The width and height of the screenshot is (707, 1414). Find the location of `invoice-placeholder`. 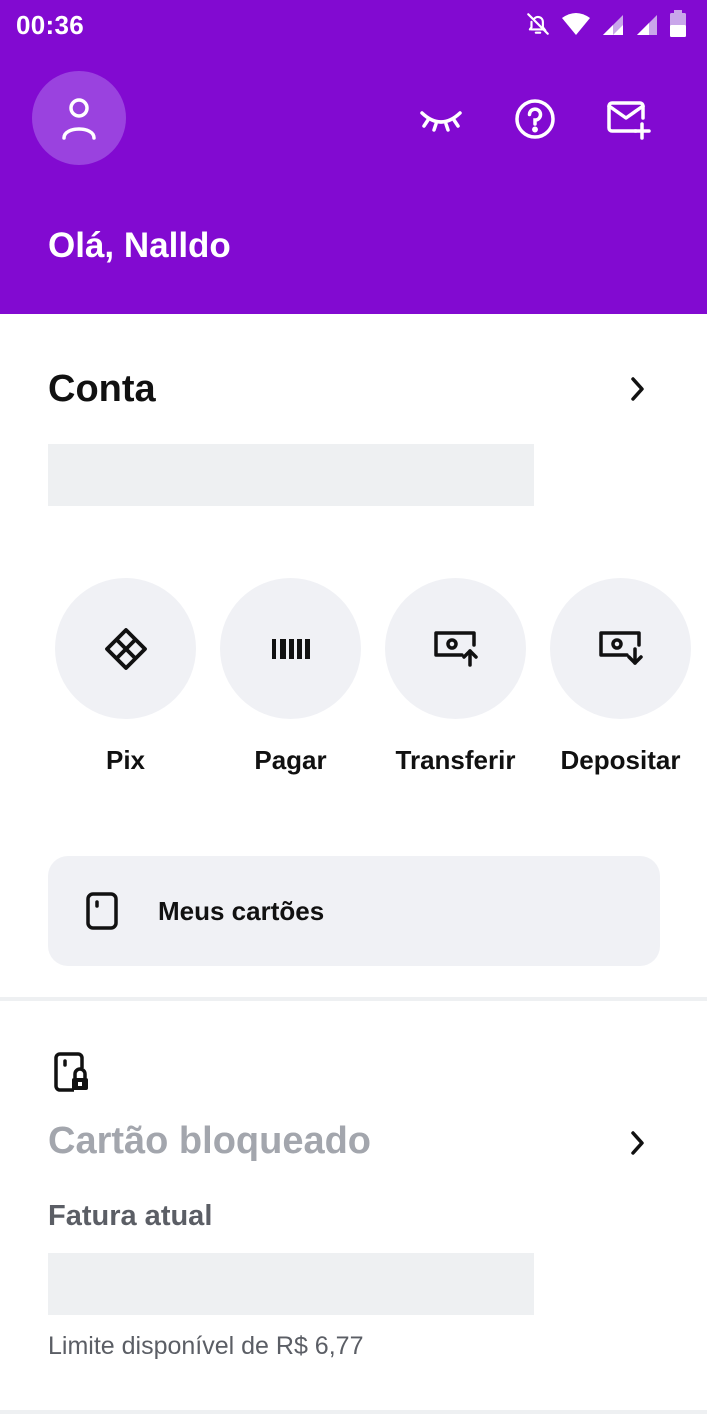

invoice-placeholder is located at coordinates (291, 1284).